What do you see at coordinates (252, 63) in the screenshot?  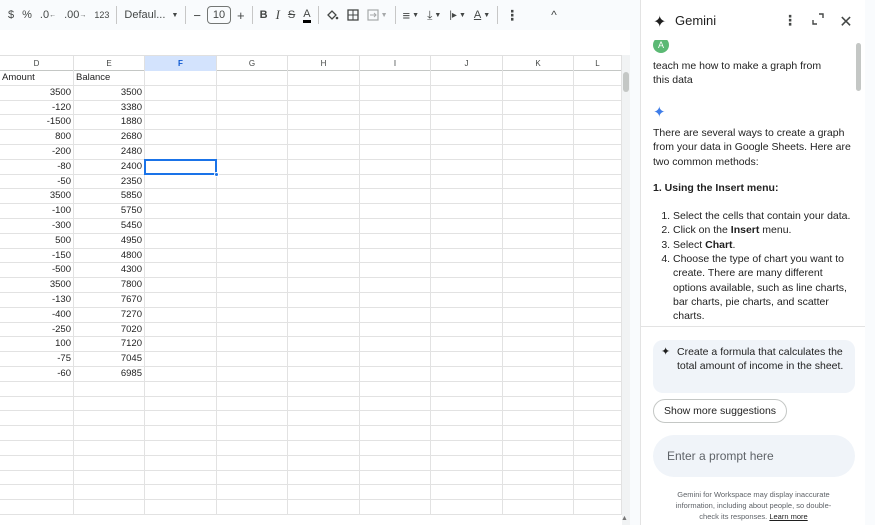 I see `column-header-g: G` at bounding box center [252, 63].